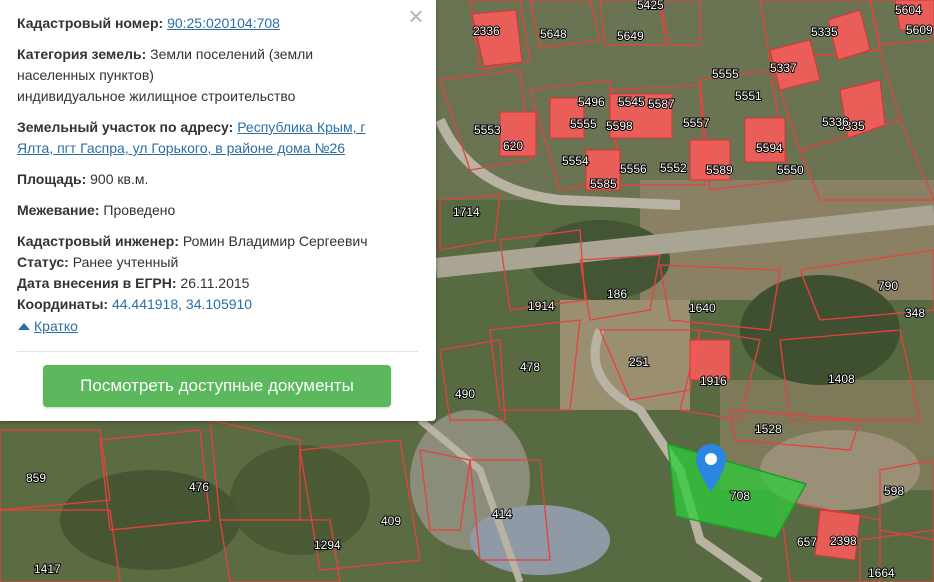 The image size is (934, 582). I want to click on parcel-label: 348, so click(915, 313).